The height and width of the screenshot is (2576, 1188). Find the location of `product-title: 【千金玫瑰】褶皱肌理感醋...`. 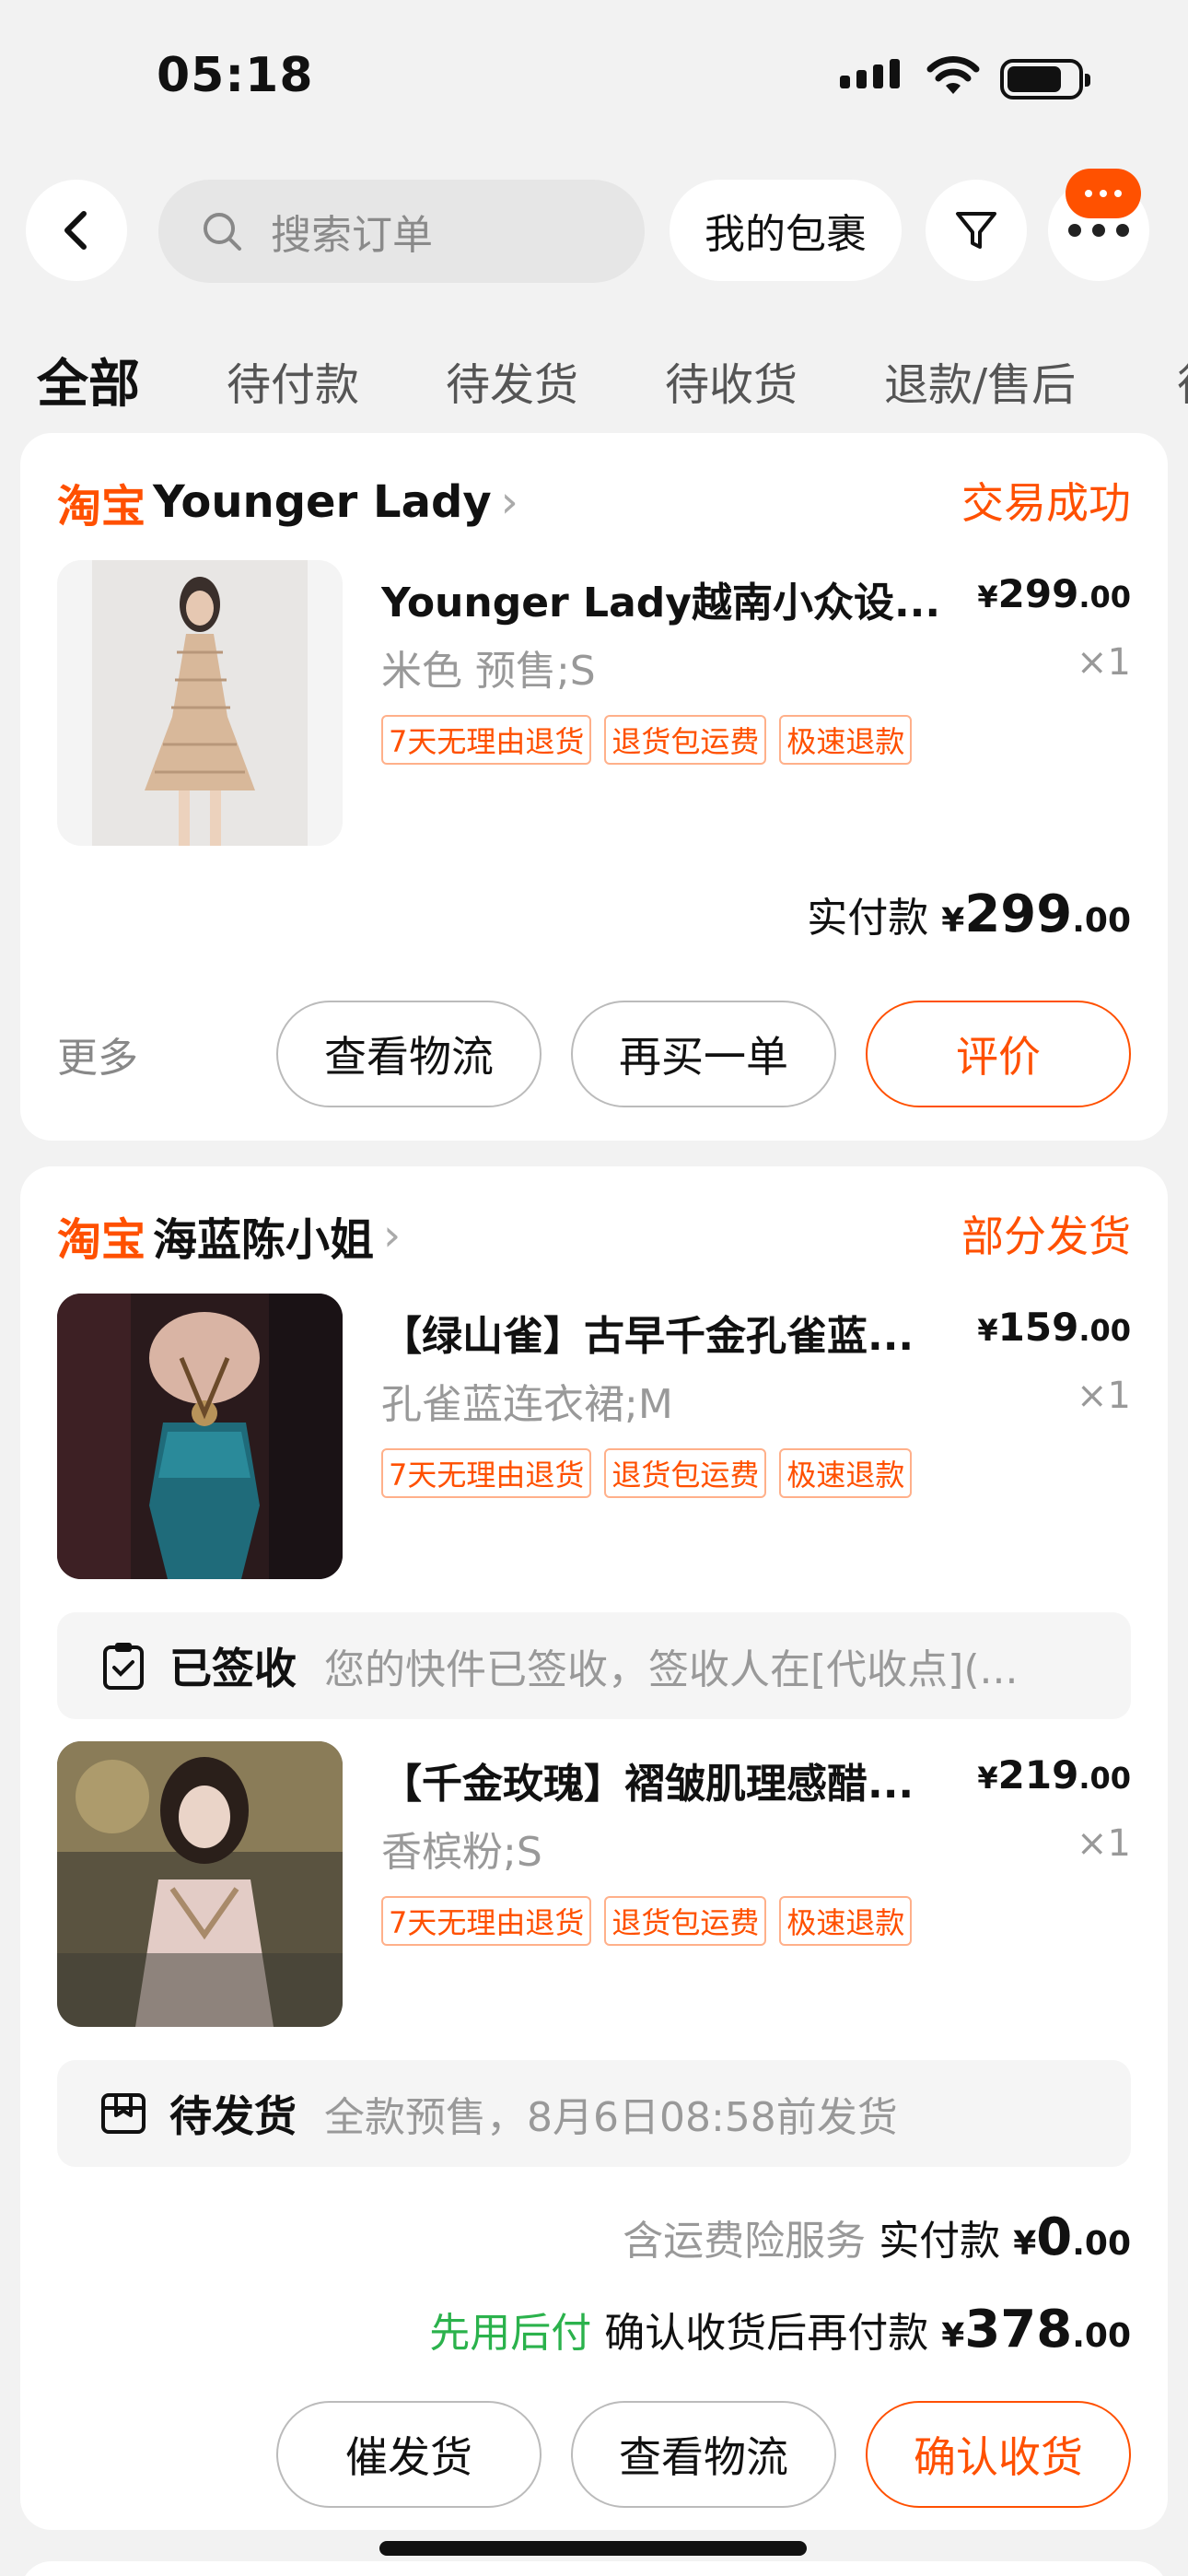

product-title: 【千金玫瑰】褶皱肌理感醋... is located at coordinates (662, 1780).